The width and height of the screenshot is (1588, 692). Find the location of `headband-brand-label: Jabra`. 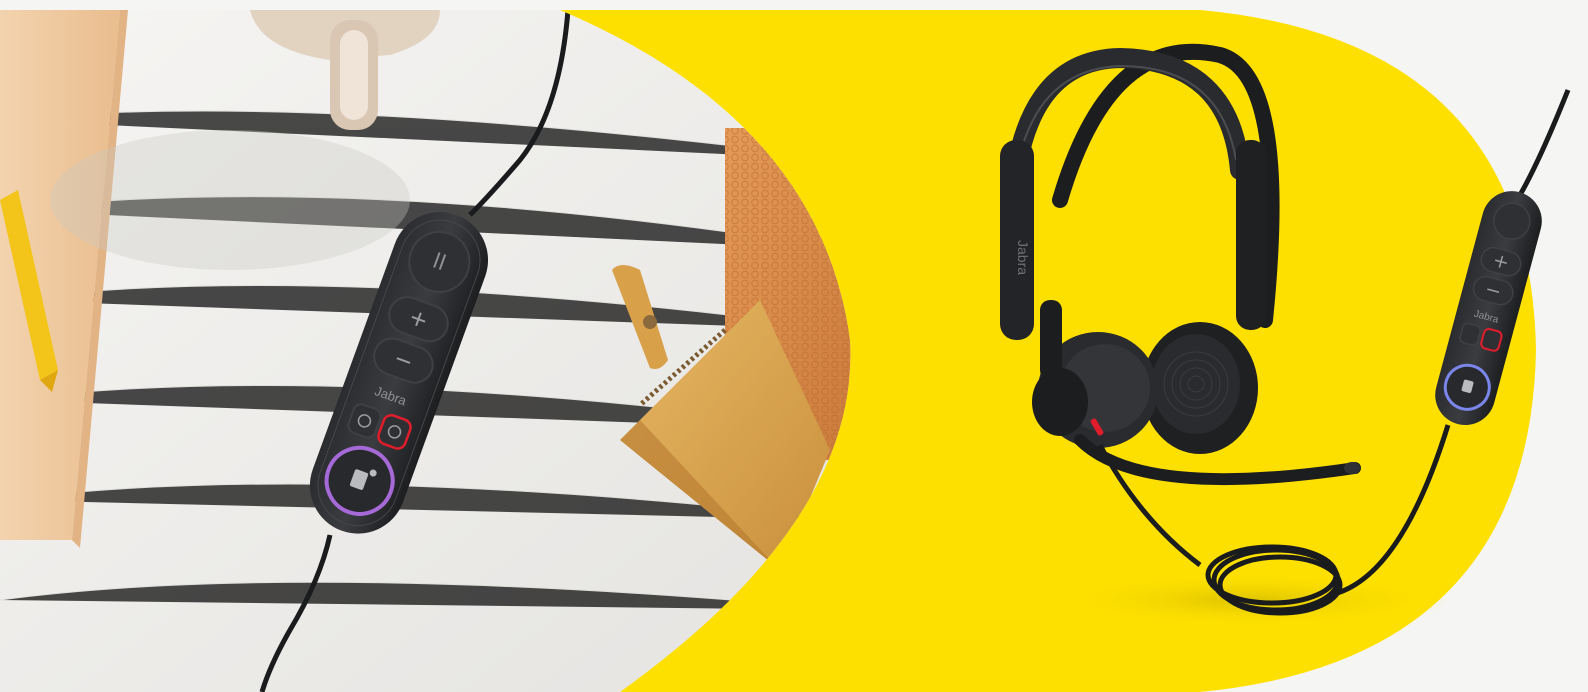

headband-brand-label: Jabra is located at coordinates (1023, 257).